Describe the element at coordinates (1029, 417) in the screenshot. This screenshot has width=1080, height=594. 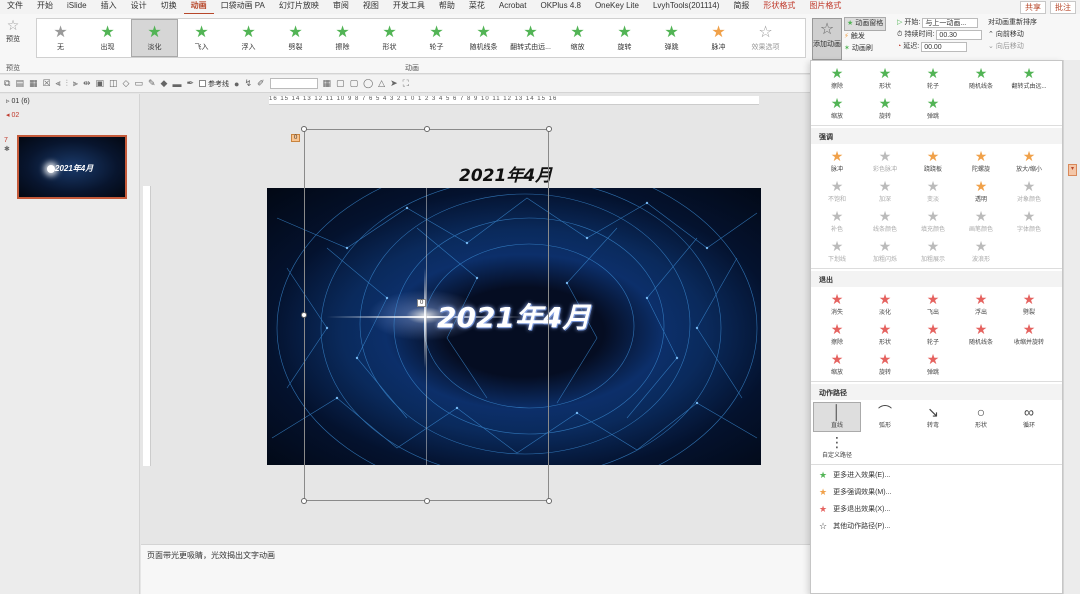
I see `animation-option: ∞ 循环` at that location.